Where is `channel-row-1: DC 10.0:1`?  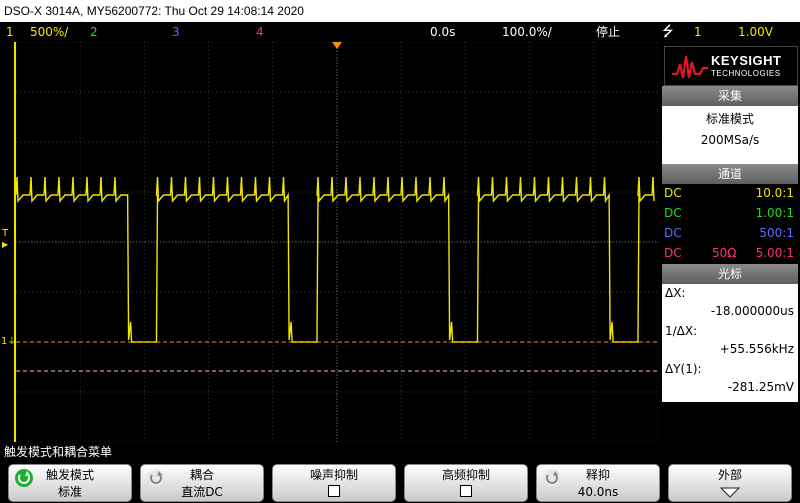
channel-row-1: DC 10.0:1 is located at coordinates (729, 193).